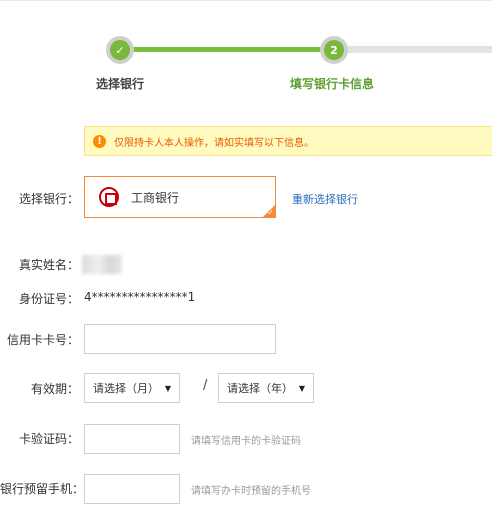  Describe the element at coordinates (155, 197) in the screenshot. I see `bank-name: 工商银行` at that location.